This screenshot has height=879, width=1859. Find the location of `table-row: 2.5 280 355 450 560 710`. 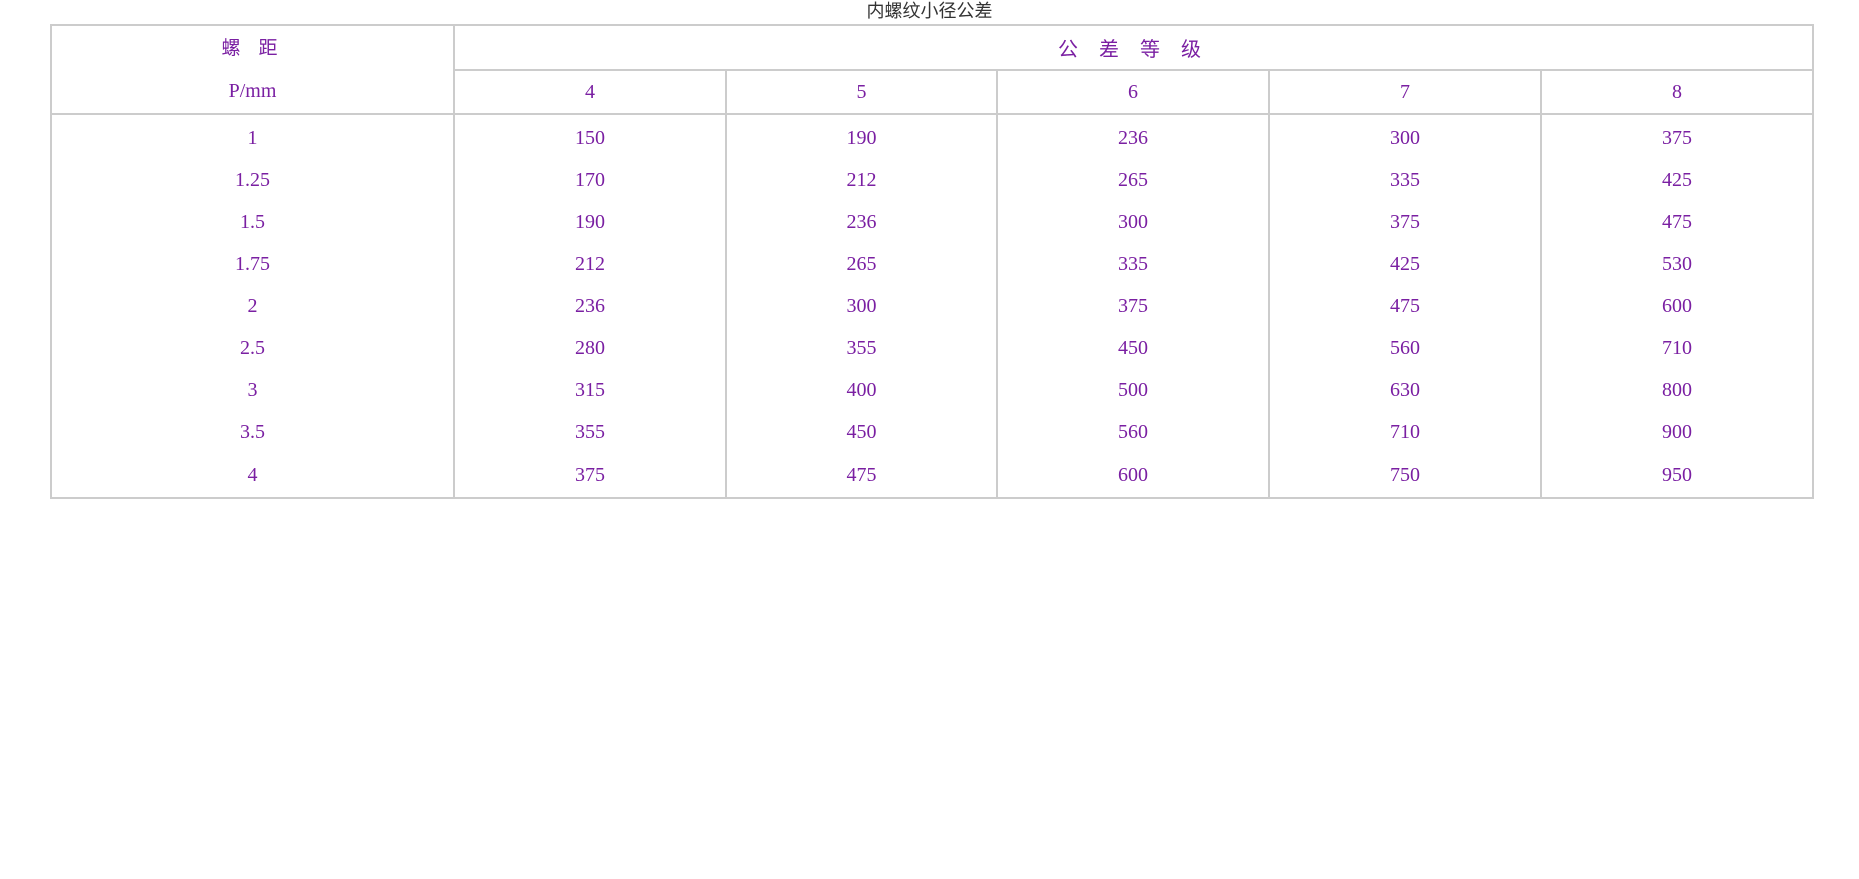

table-row: 2.5 280 355 450 560 710 is located at coordinates (932, 348).